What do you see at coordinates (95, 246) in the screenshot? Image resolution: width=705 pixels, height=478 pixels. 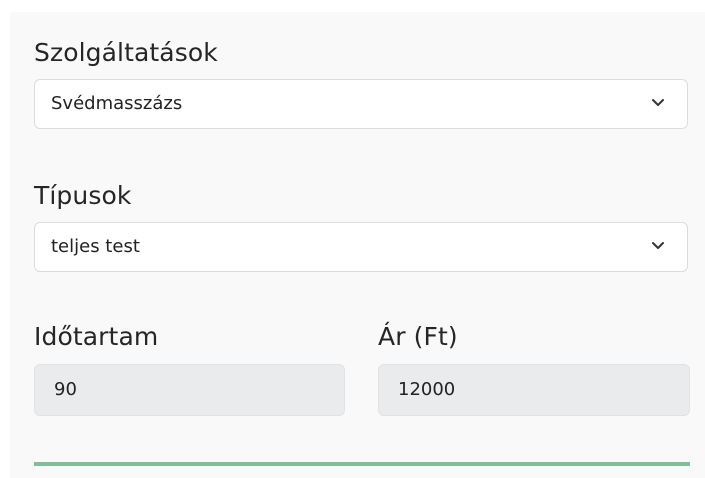 I see `types-selected-value: teljes test` at bounding box center [95, 246].